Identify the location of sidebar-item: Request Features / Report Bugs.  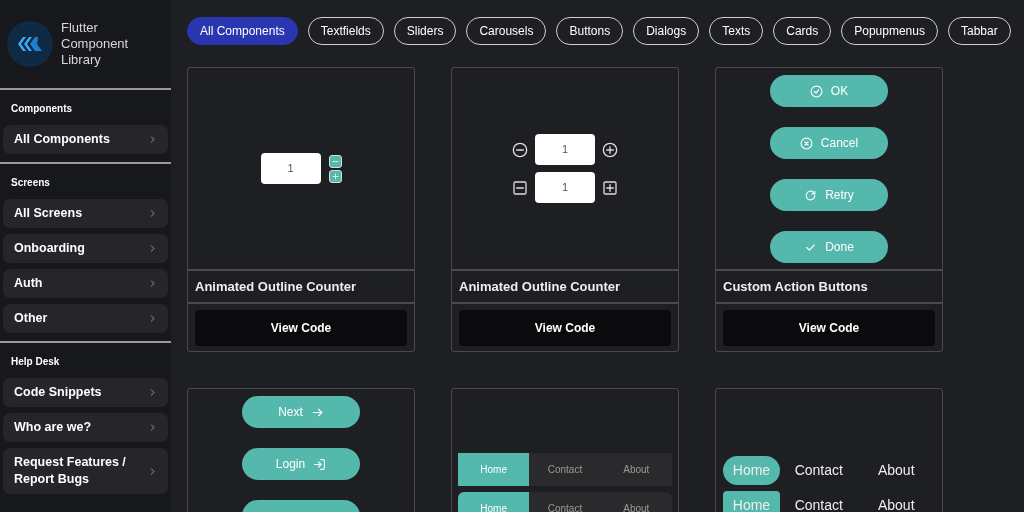
(85, 471).